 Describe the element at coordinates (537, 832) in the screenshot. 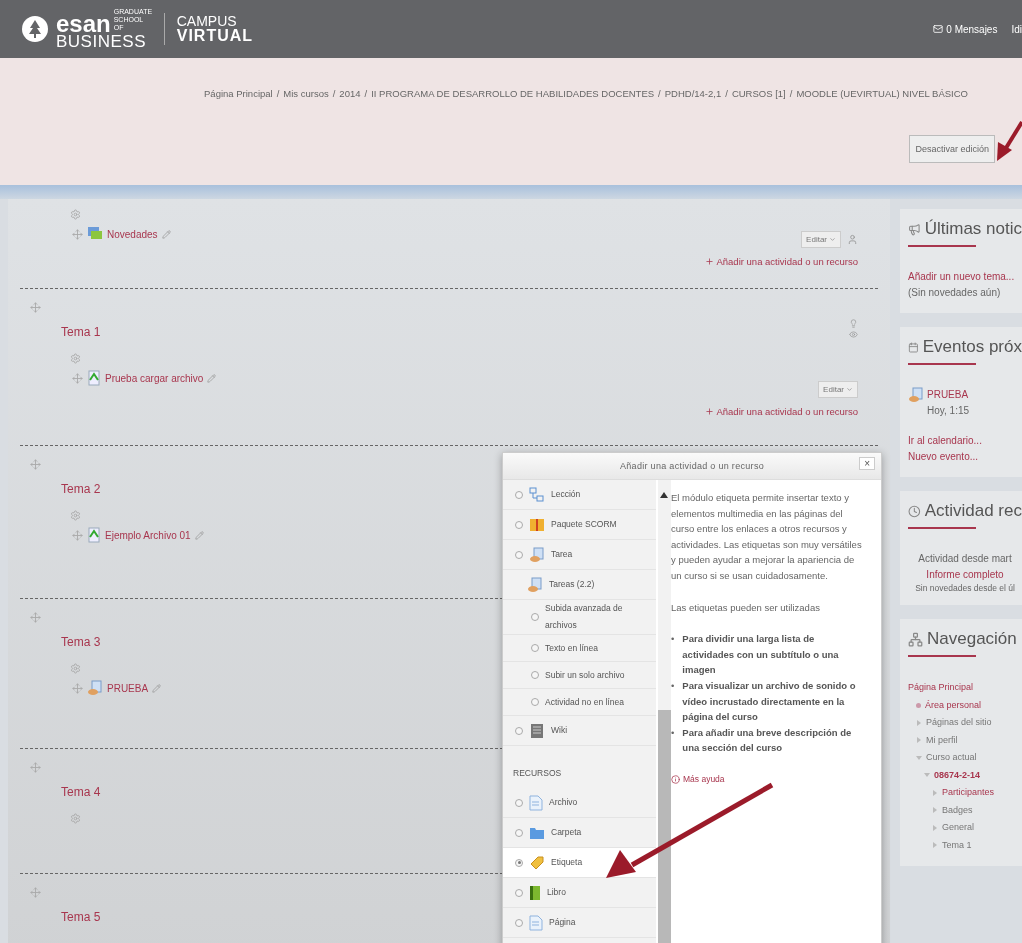

I see `folder-icon` at that location.